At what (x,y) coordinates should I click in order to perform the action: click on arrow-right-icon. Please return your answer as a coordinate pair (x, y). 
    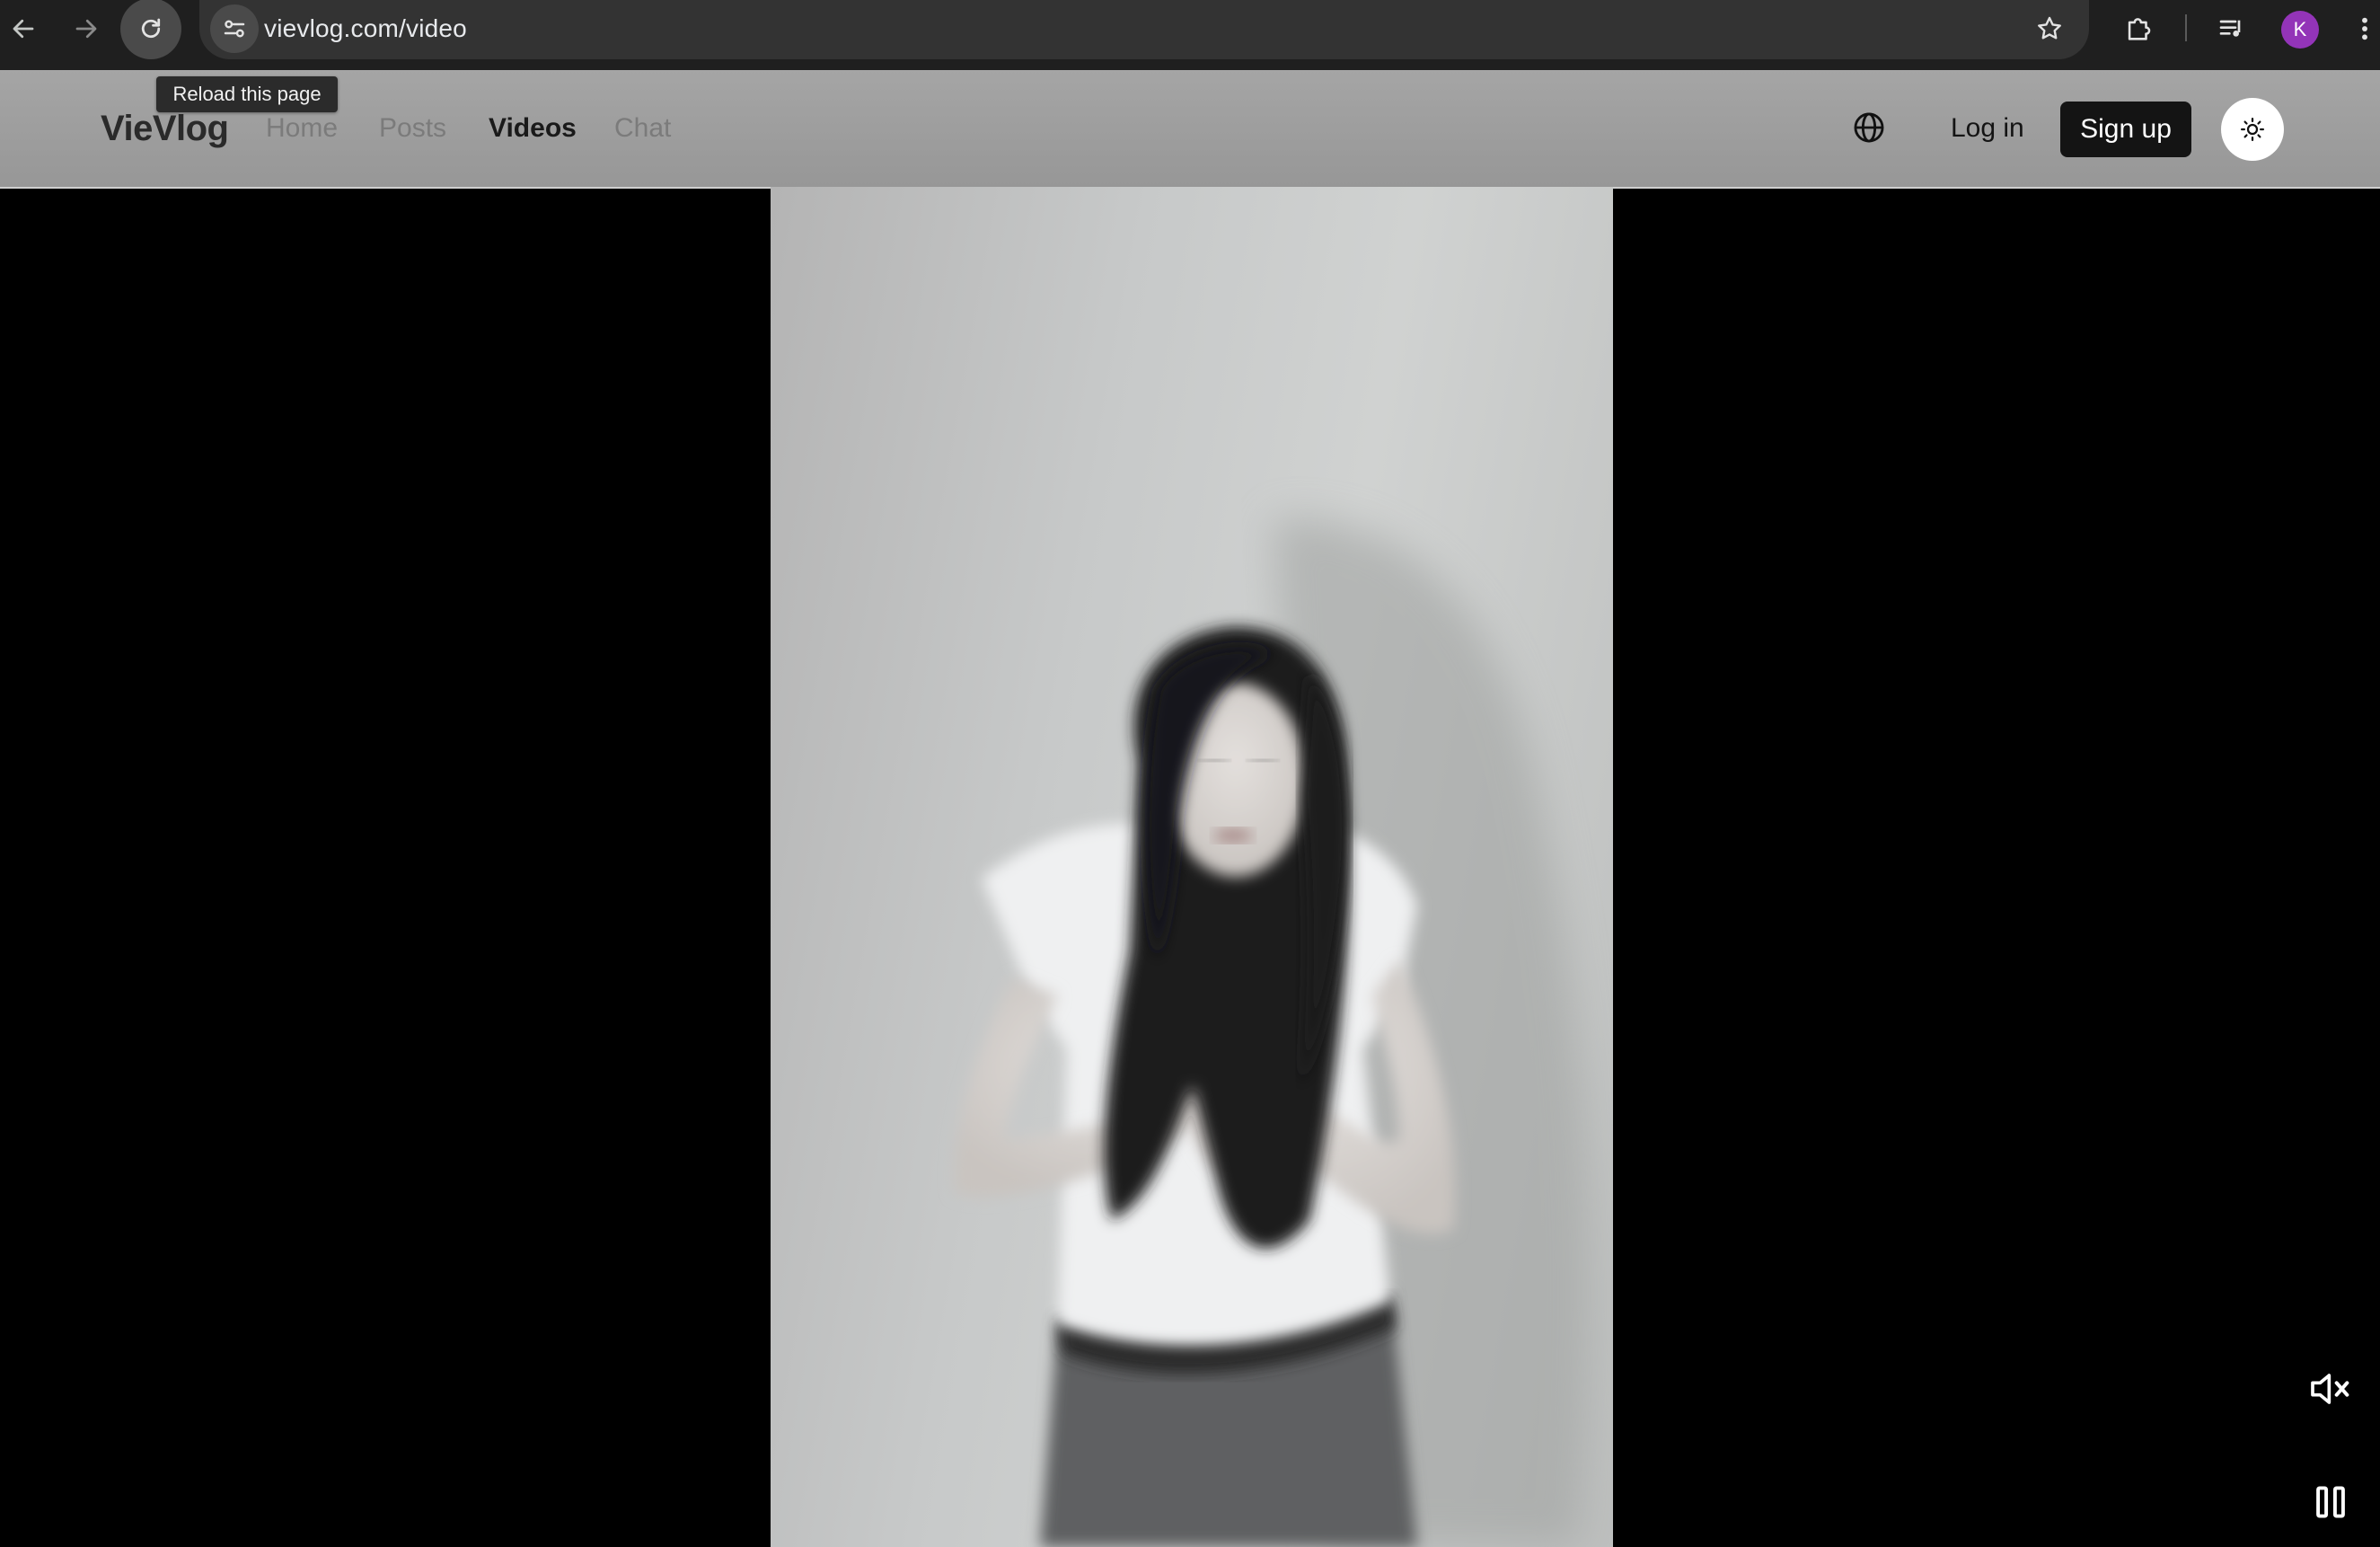
    Looking at the image, I should click on (86, 29).